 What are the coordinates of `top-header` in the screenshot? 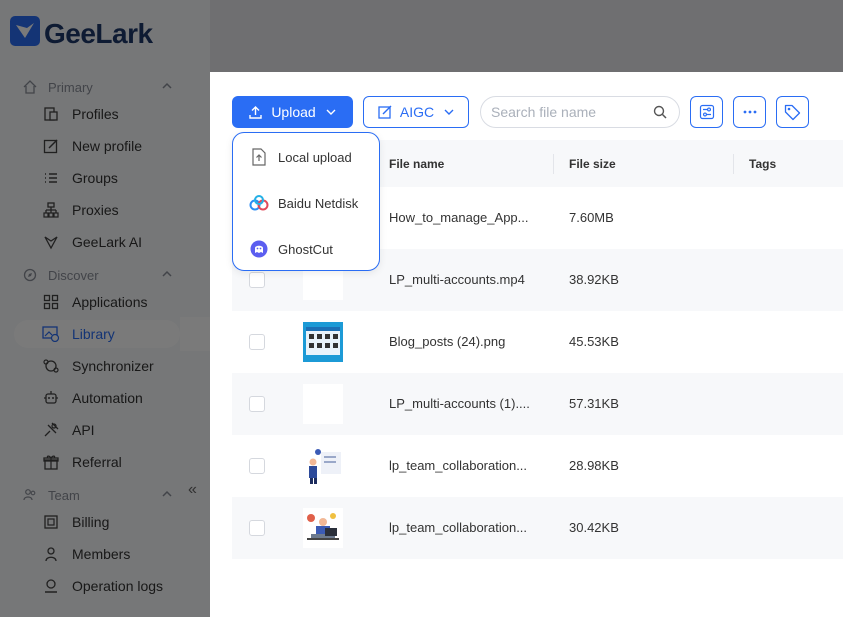 It's located at (526, 36).